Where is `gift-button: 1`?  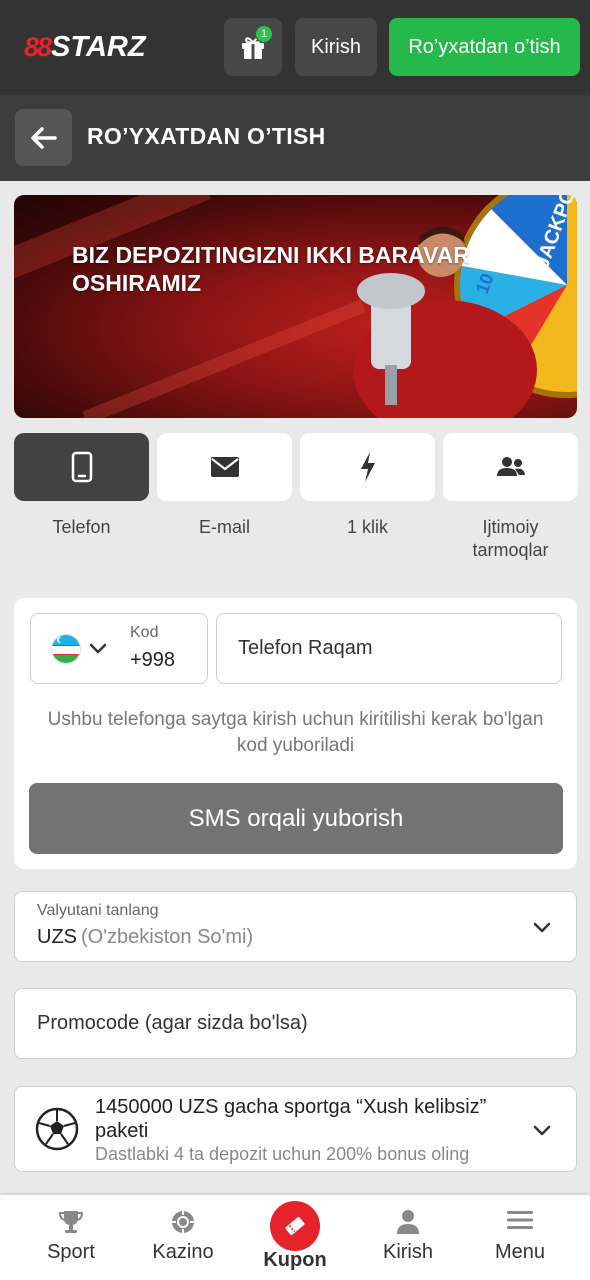 gift-button: 1 is located at coordinates (253, 47).